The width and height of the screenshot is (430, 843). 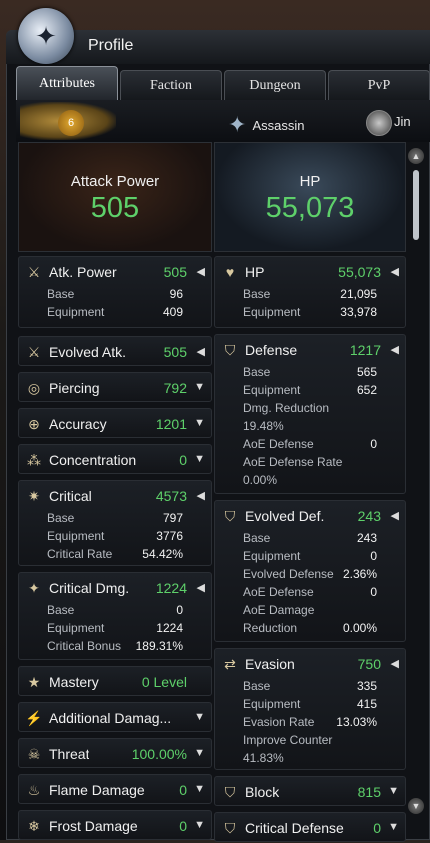 What do you see at coordinates (115, 292) in the screenshot?
I see `stat-card-atk-power: ⚔ Atk. Power 505 ◀ Base 96 Equipment 409` at bounding box center [115, 292].